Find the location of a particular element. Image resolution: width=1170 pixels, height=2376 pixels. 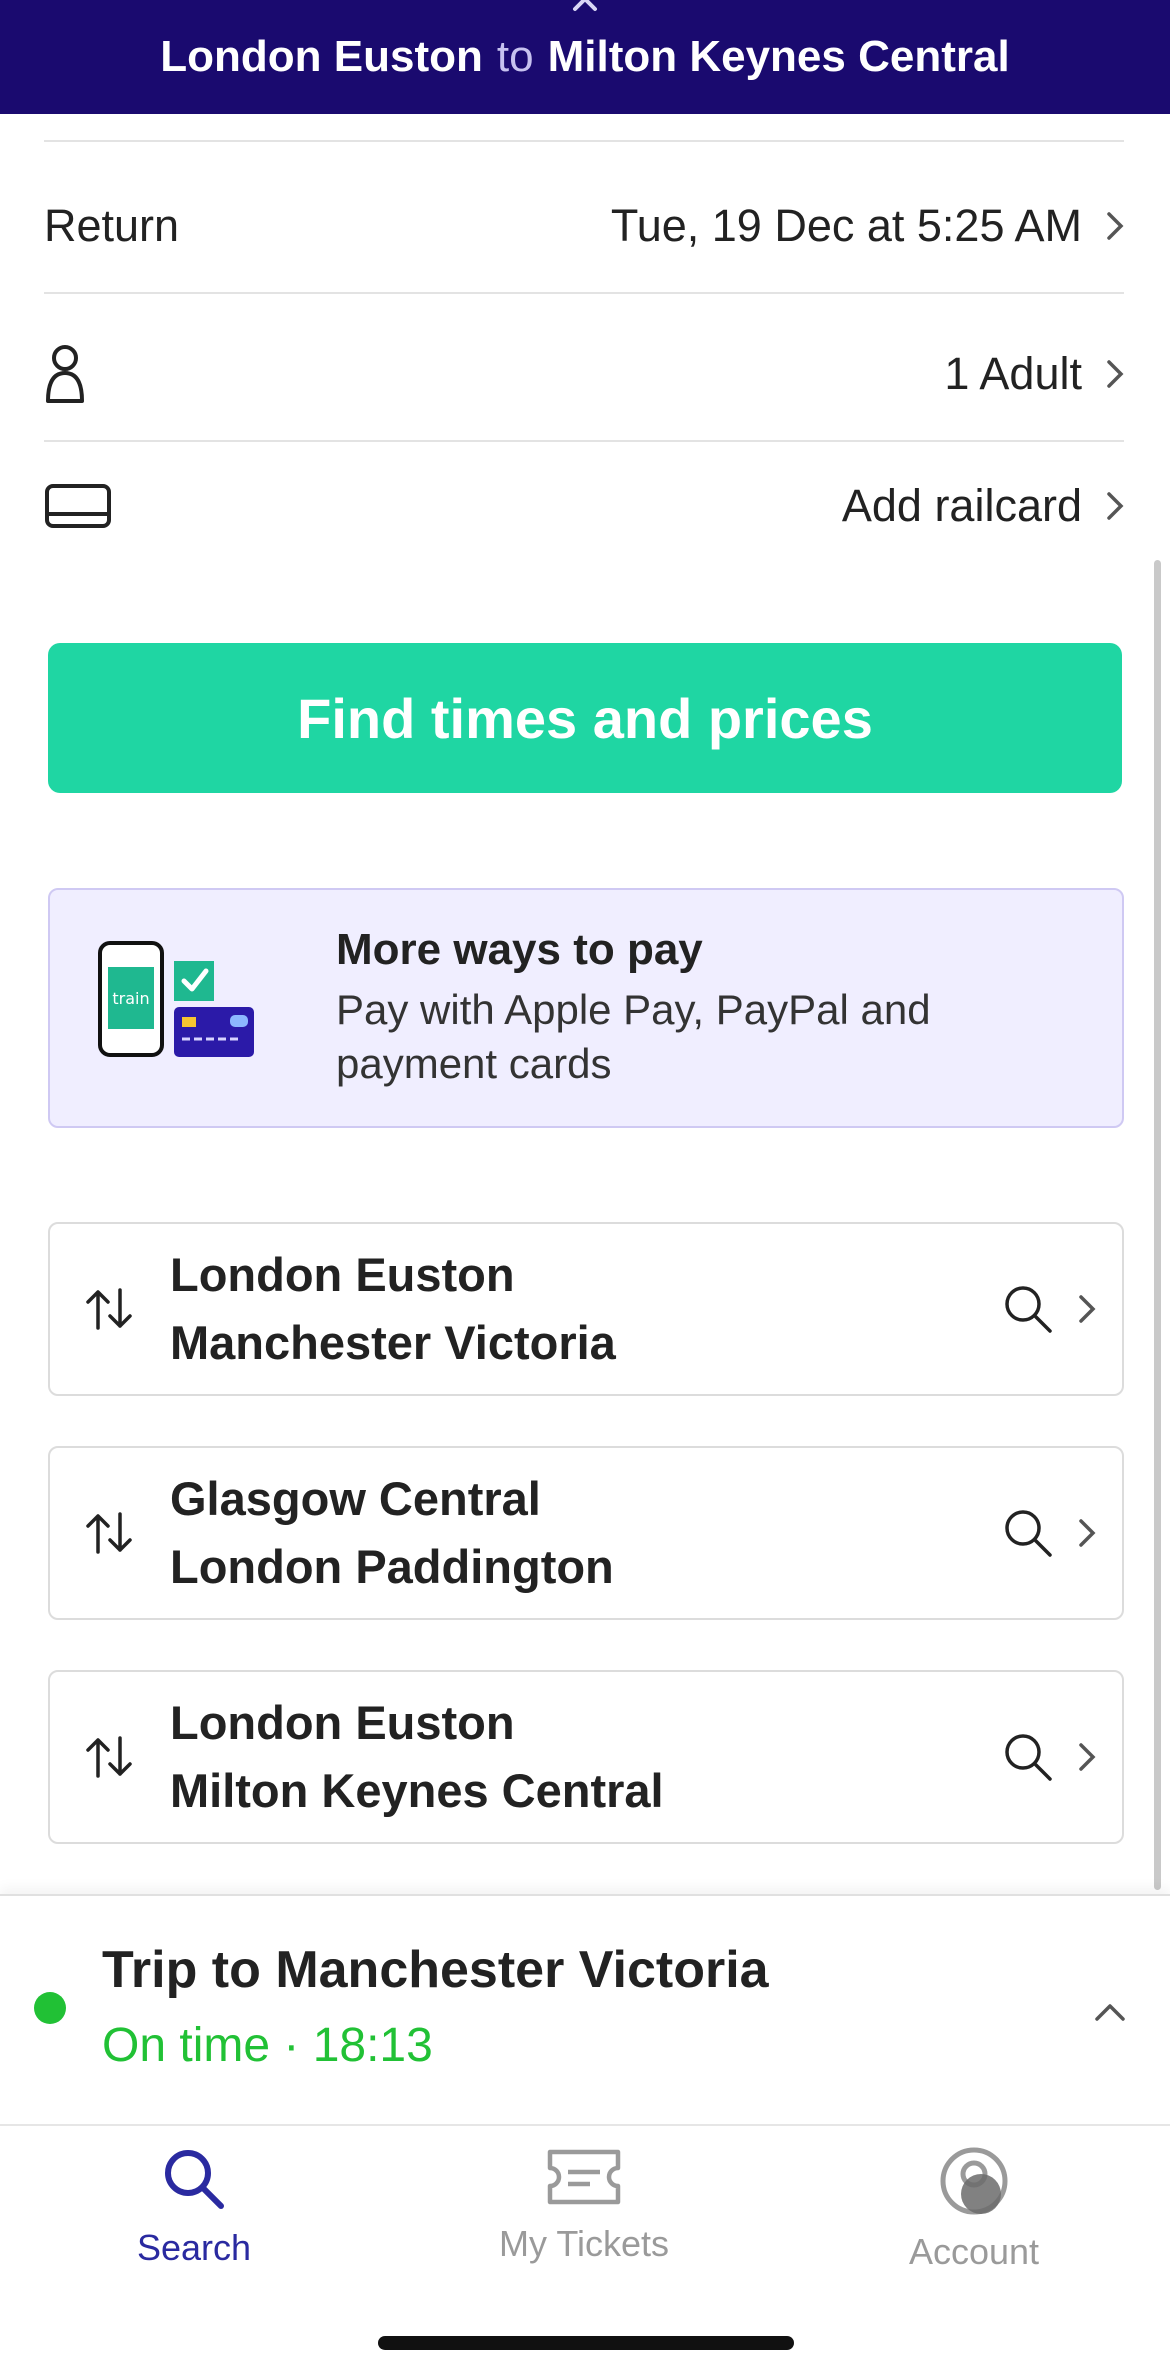

railcard-value: Add railcard is located at coordinates (961, 505).